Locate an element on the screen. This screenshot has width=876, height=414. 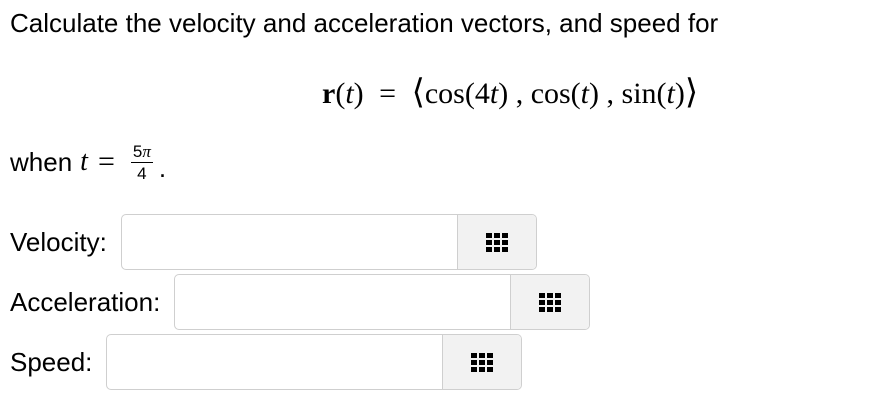
time-fraction: 5π 4 is located at coordinates (141, 162).